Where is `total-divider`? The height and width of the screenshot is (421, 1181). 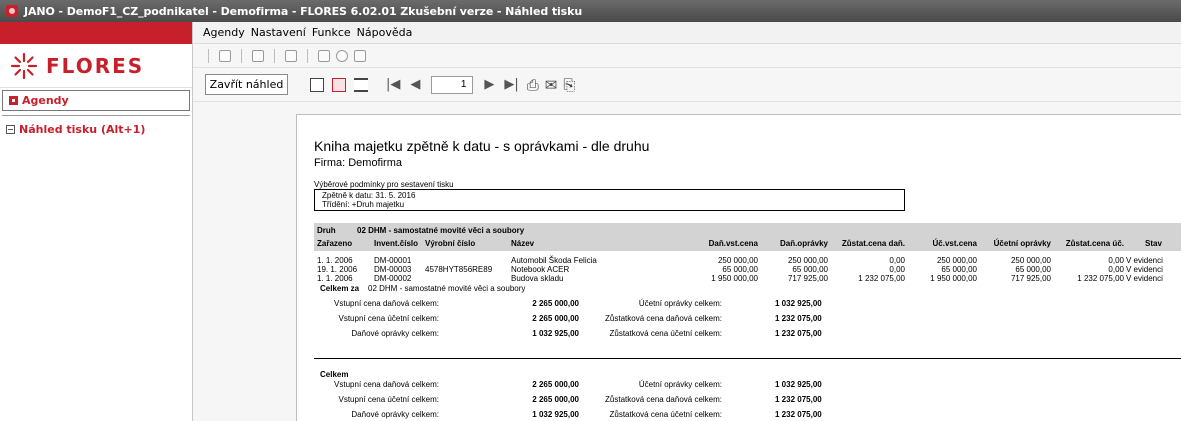 total-divider is located at coordinates (747, 358).